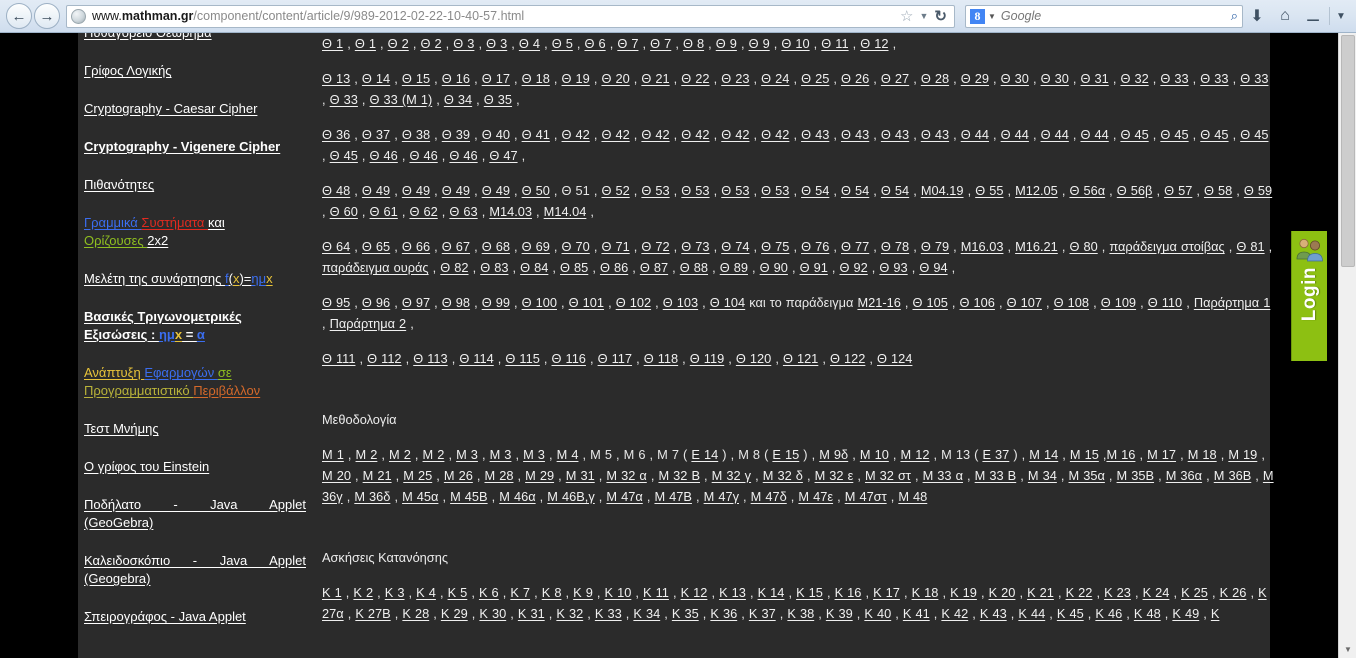 The image size is (1356, 658). Describe the element at coordinates (624, 496) in the screenshot. I see `methodology-link: Μ 47α` at that location.